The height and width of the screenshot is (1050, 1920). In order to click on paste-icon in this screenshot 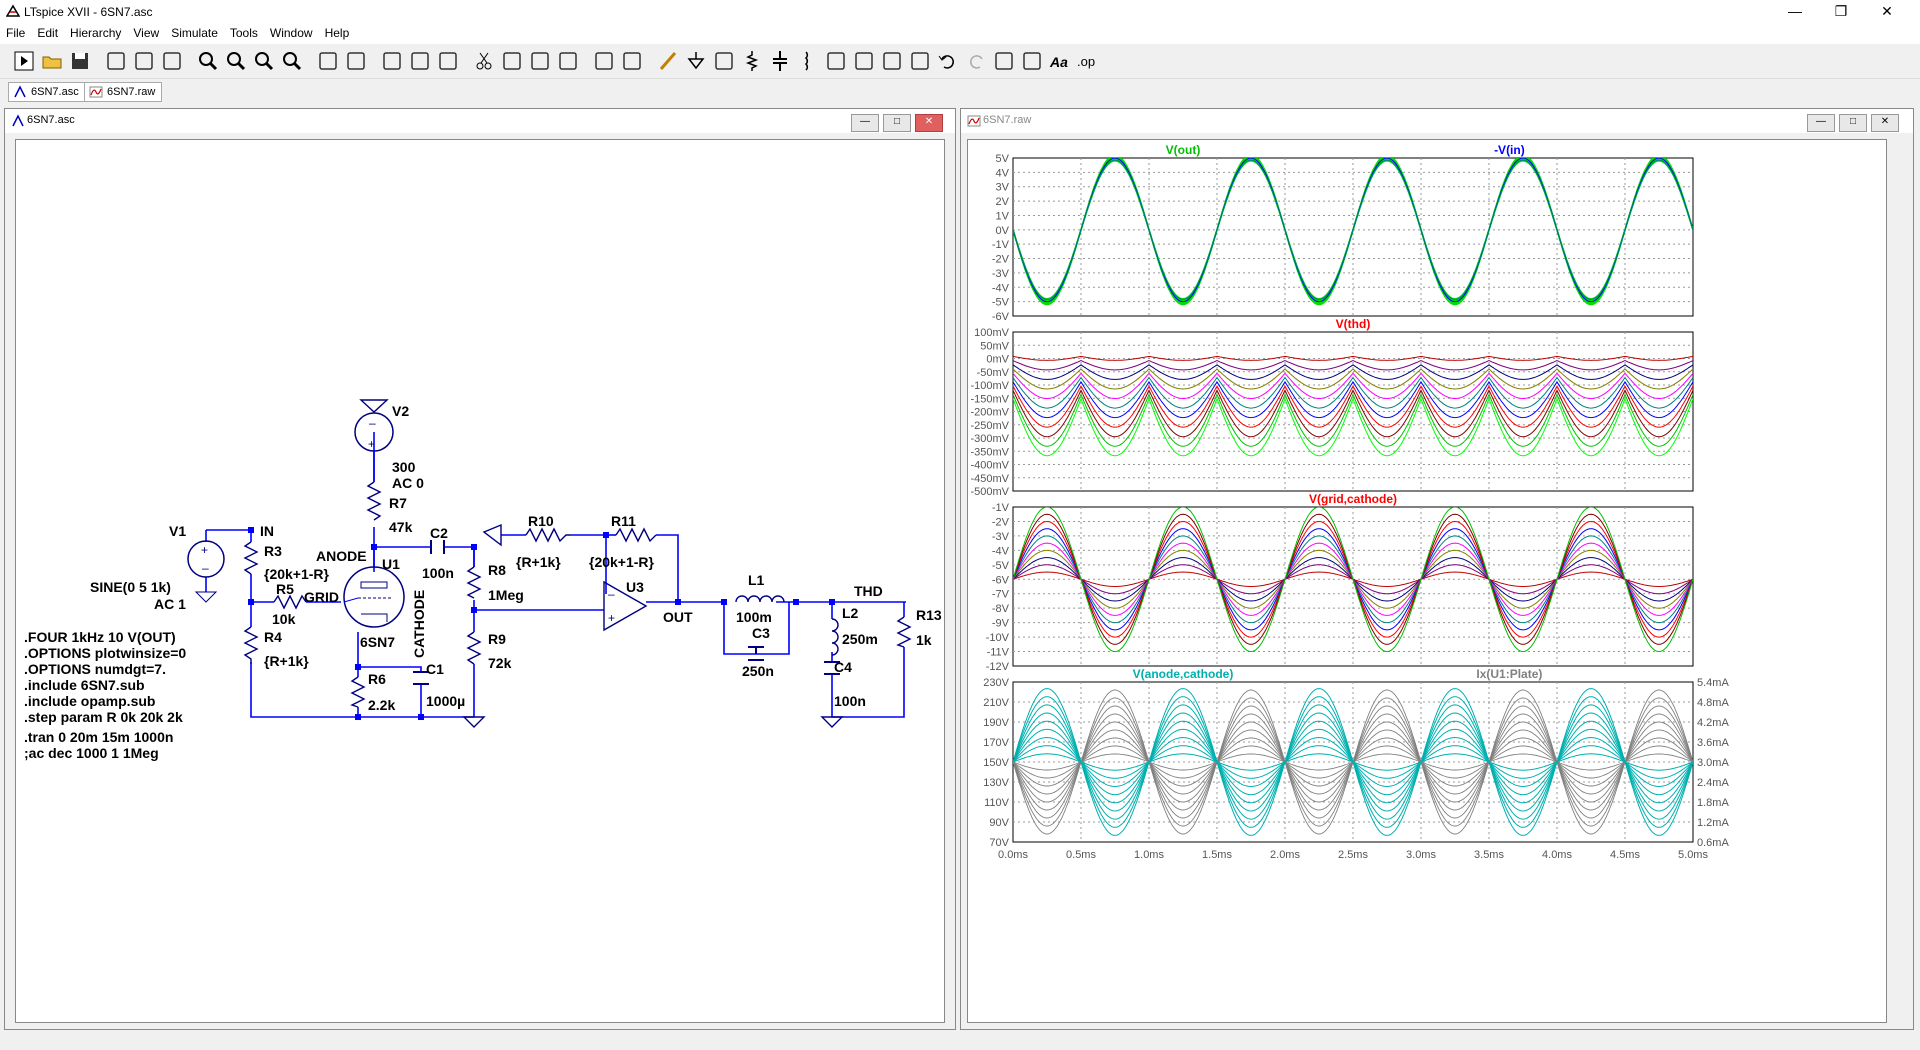, I will do `click(540, 61)`.